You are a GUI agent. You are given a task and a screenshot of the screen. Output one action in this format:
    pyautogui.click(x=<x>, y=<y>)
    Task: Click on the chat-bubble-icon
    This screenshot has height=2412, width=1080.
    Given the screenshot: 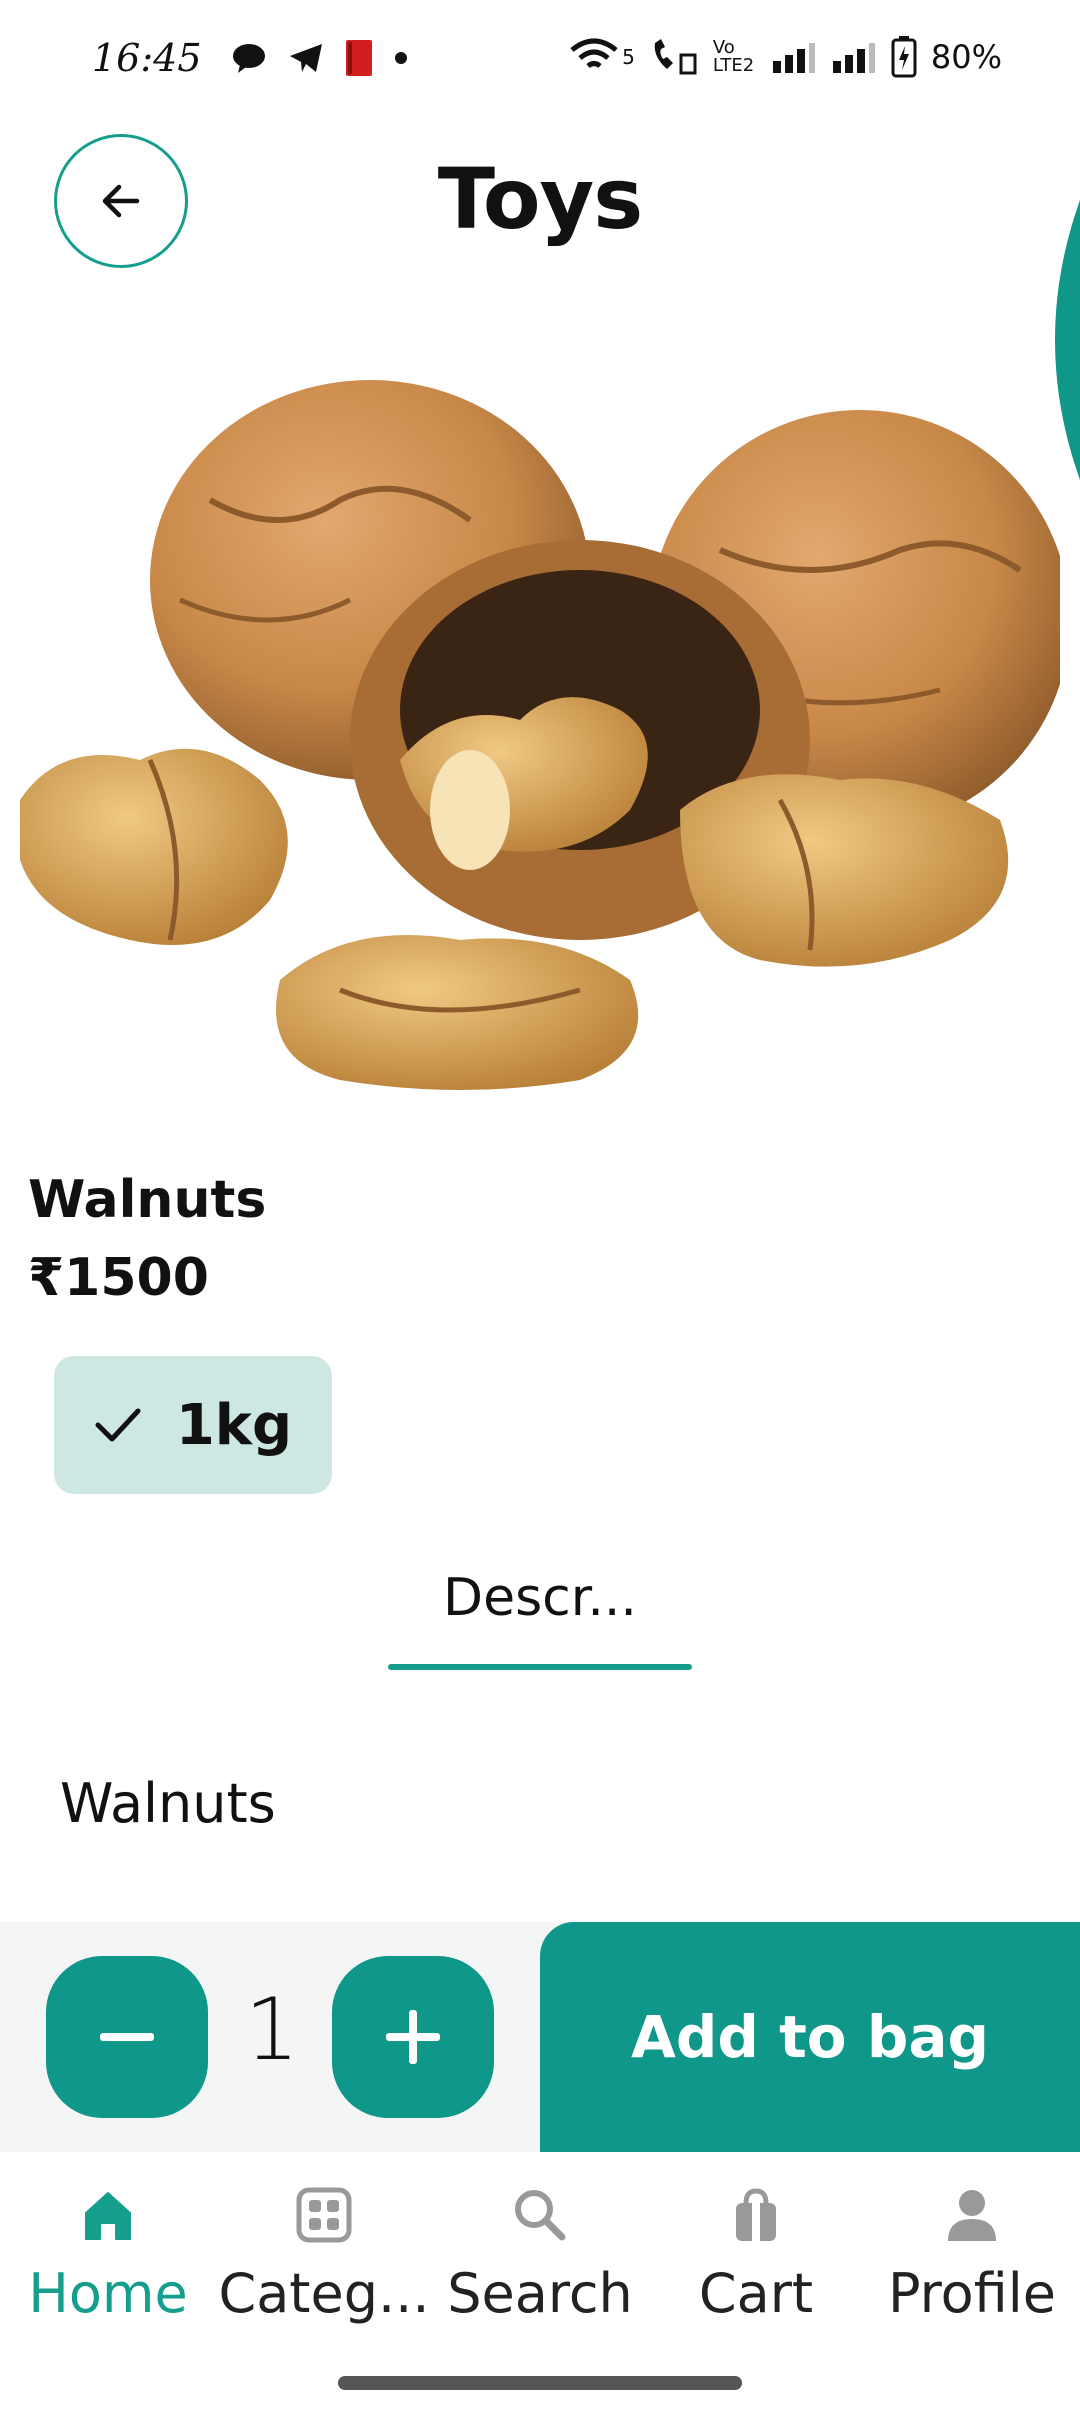 What is the action you would take?
    pyautogui.click(x=249, y=58)
    